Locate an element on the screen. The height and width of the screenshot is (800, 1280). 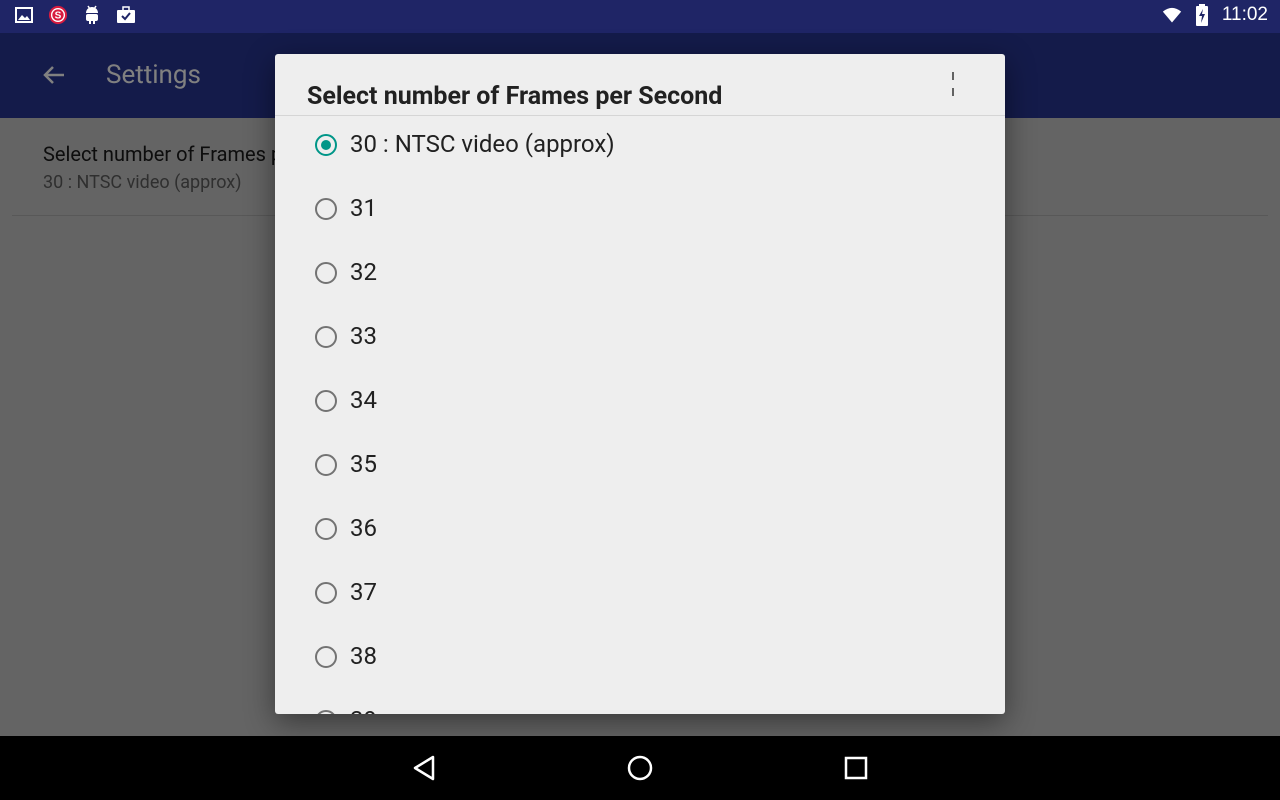
battery-charging-icon is located at coordinates (1202, 15).